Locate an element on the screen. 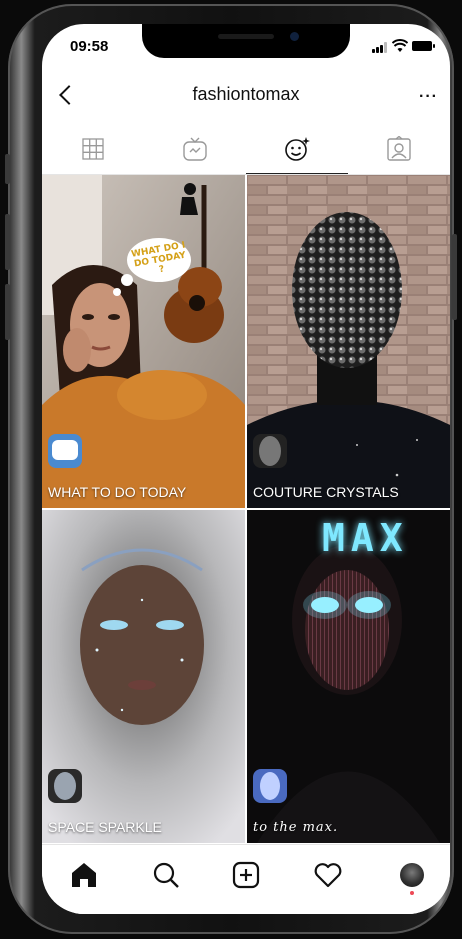 This screenshot has width=462, height=939. signal-icon is located at coordinates (380, 47).